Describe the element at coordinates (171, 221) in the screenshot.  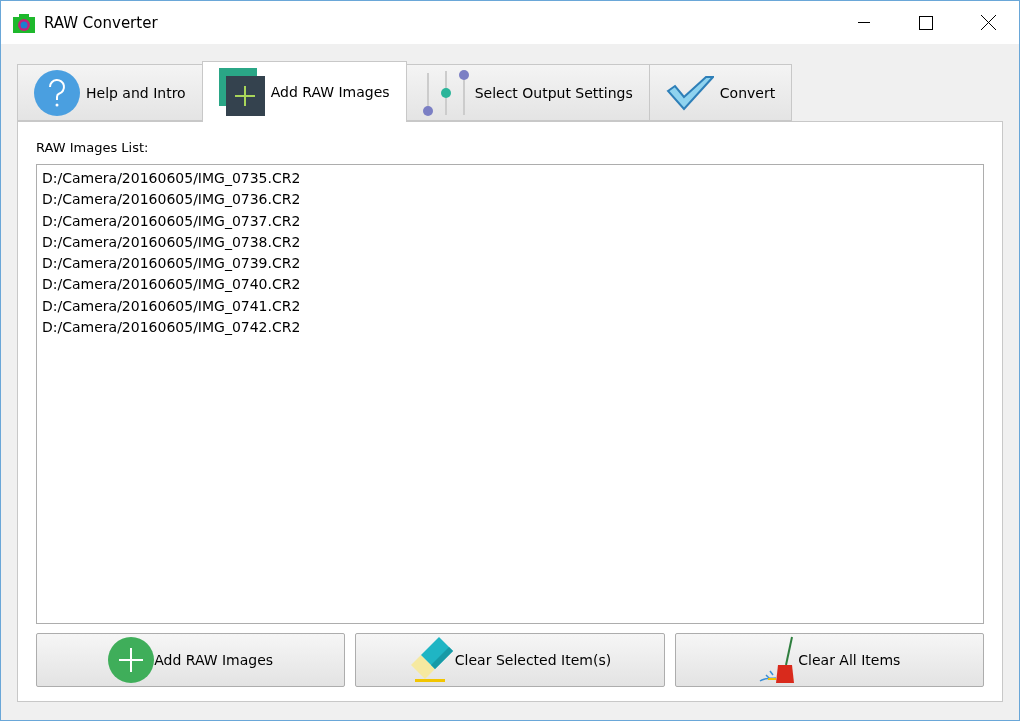
I see `list-item: D:/Camera/20160605/IMG_0737.CR2` at that location.